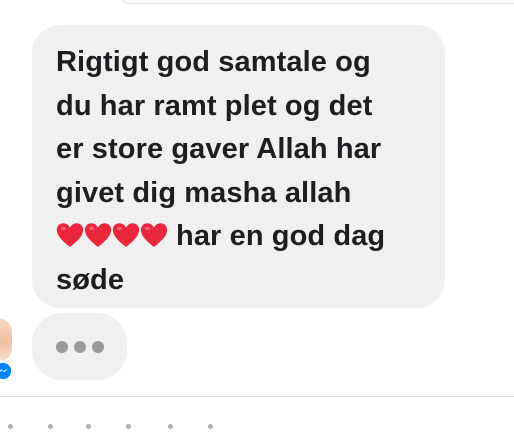 The width and height of the screenshot is (514, 433). What do you see at coordinates (204, 192) in the screenshot?
I see `message-line: givet dig masha allah` at bounding box center [204, 192].